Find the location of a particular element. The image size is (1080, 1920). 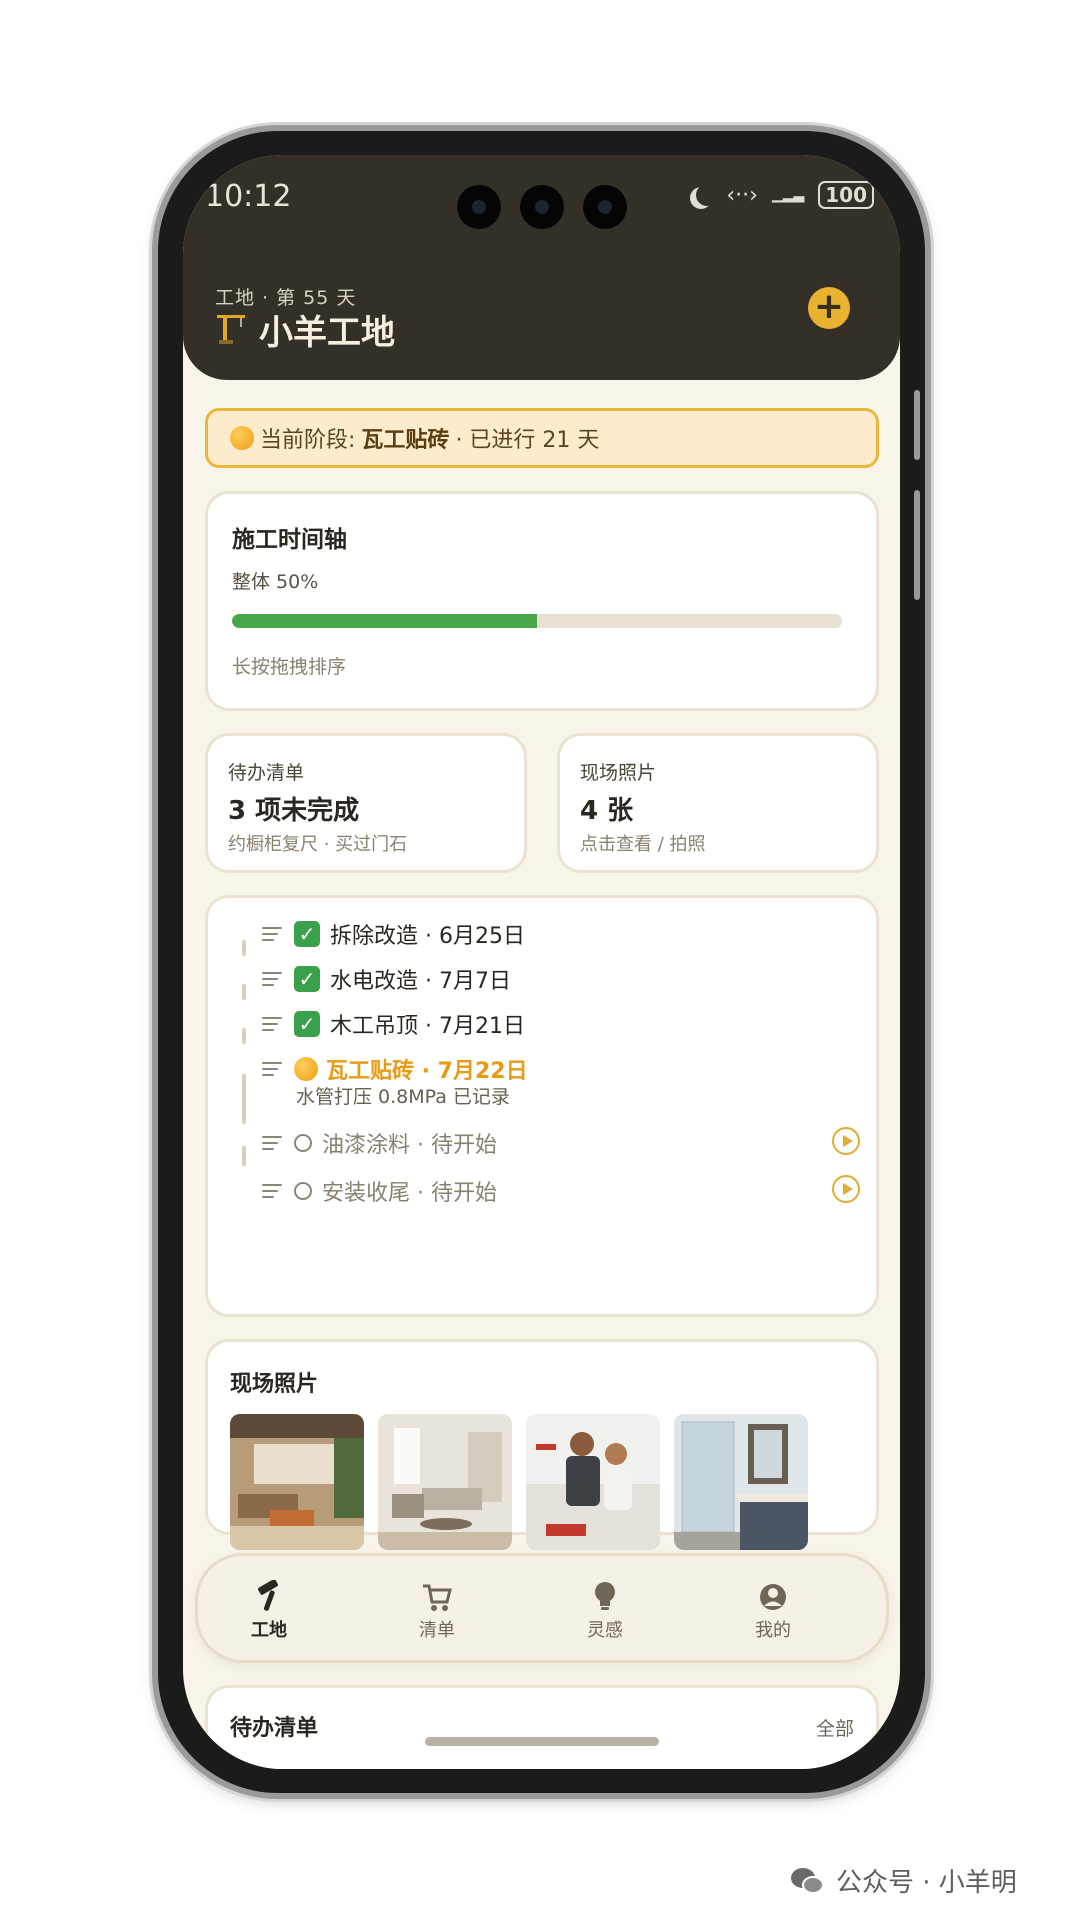

todo-summary-label: 待办清单 is located at coordinates (266, 773).